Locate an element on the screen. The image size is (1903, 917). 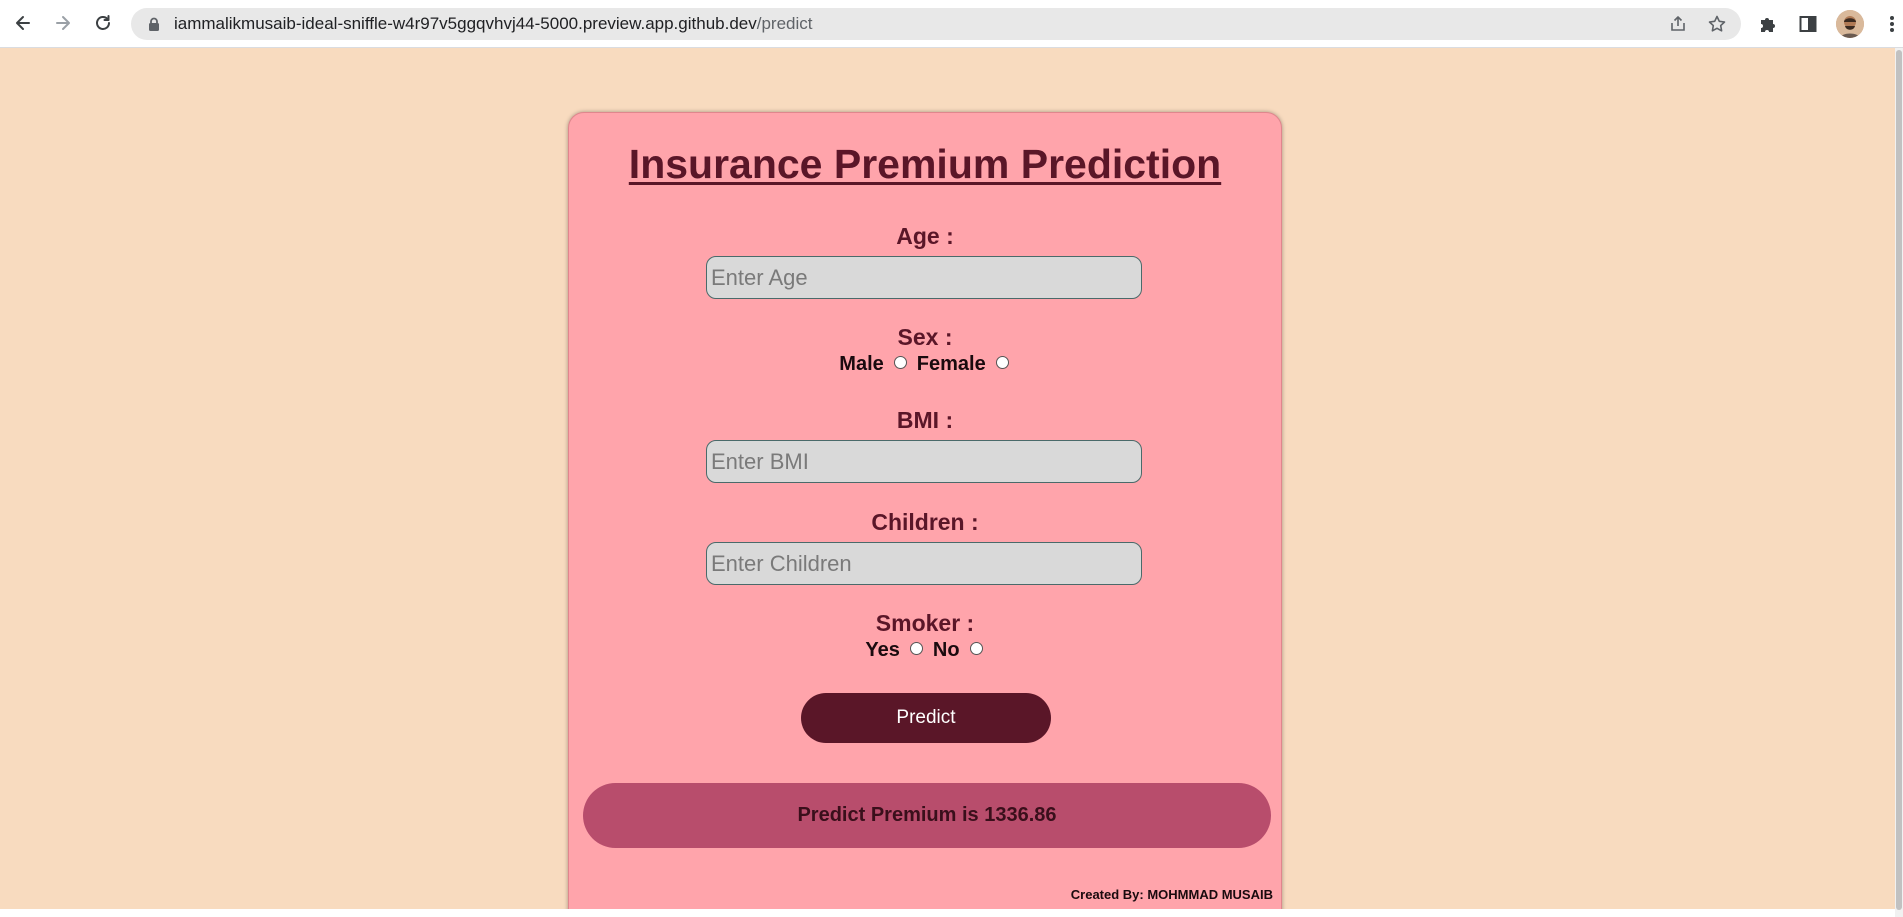
author-credit: Created By: MOHMMAD MUSAIB is located at coordinates (1171, 894).